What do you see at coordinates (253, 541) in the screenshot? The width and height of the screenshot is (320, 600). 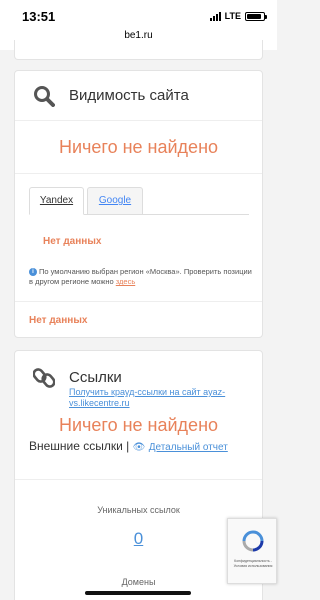 I see `recaptcha-icon` at bounding box center [253, 541].